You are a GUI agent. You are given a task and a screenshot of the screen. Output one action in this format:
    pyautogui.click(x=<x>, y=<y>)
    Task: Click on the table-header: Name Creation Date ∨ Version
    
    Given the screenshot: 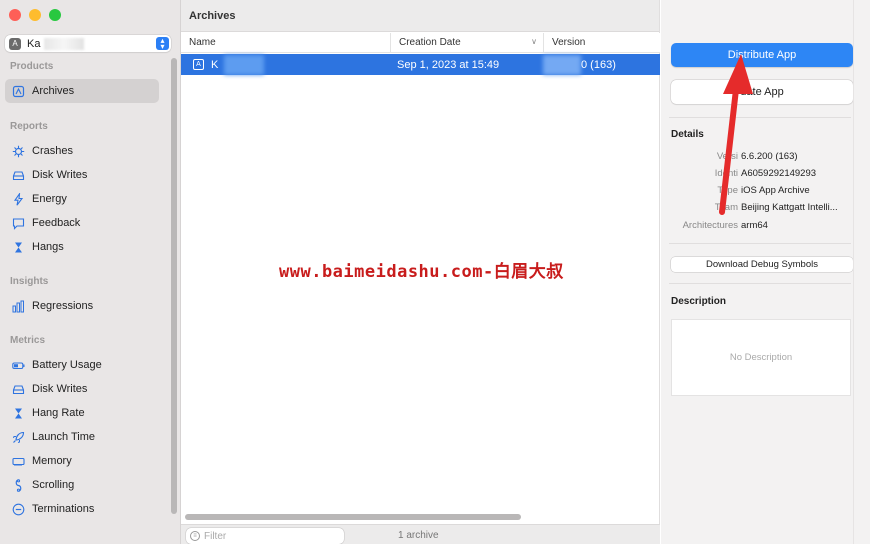 What is the action you would take?
    pyautogui.click(x=420, y=43)
    